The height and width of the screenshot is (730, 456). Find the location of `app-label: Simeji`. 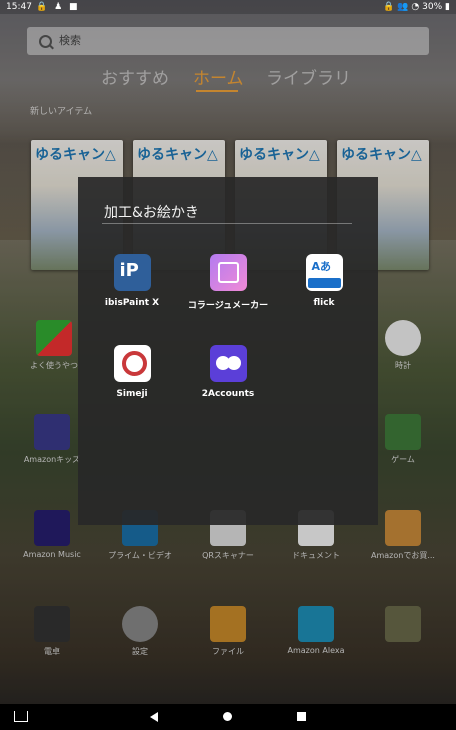

app-label: Simeji is located at coordinates (132, 394).